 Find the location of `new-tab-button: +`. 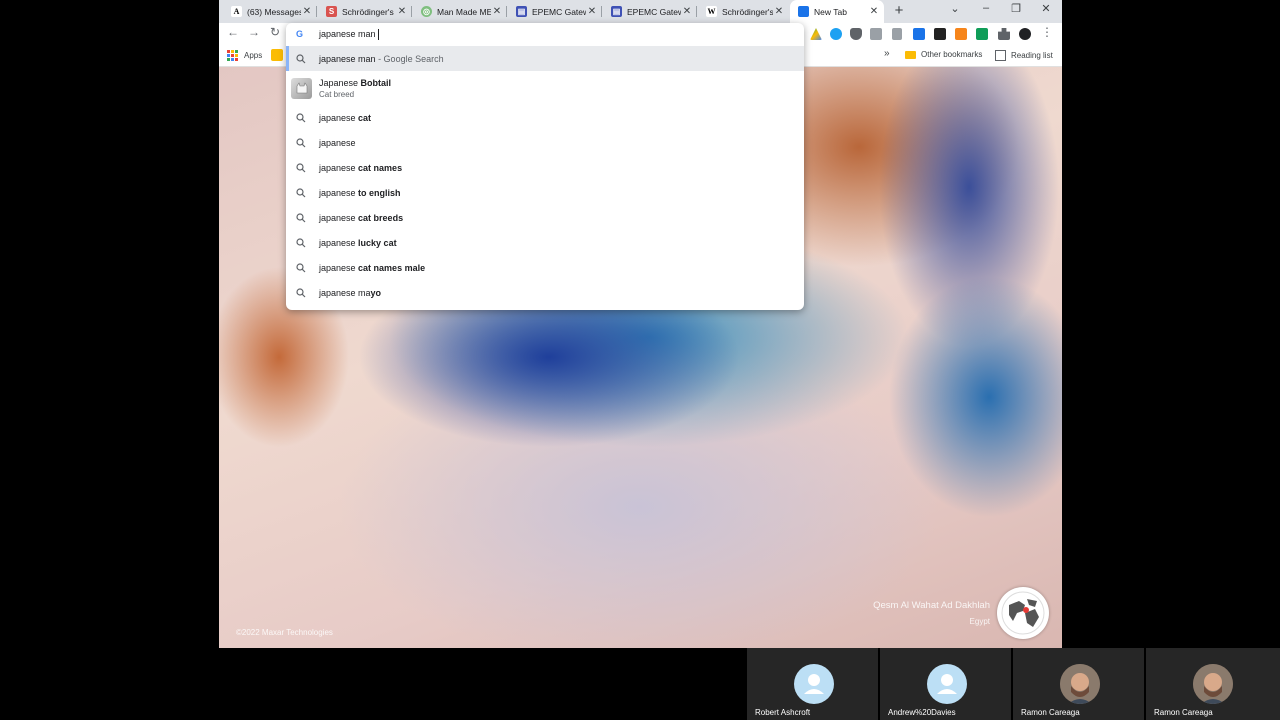

new-tab-button: + is located at coordinates (899, 11).